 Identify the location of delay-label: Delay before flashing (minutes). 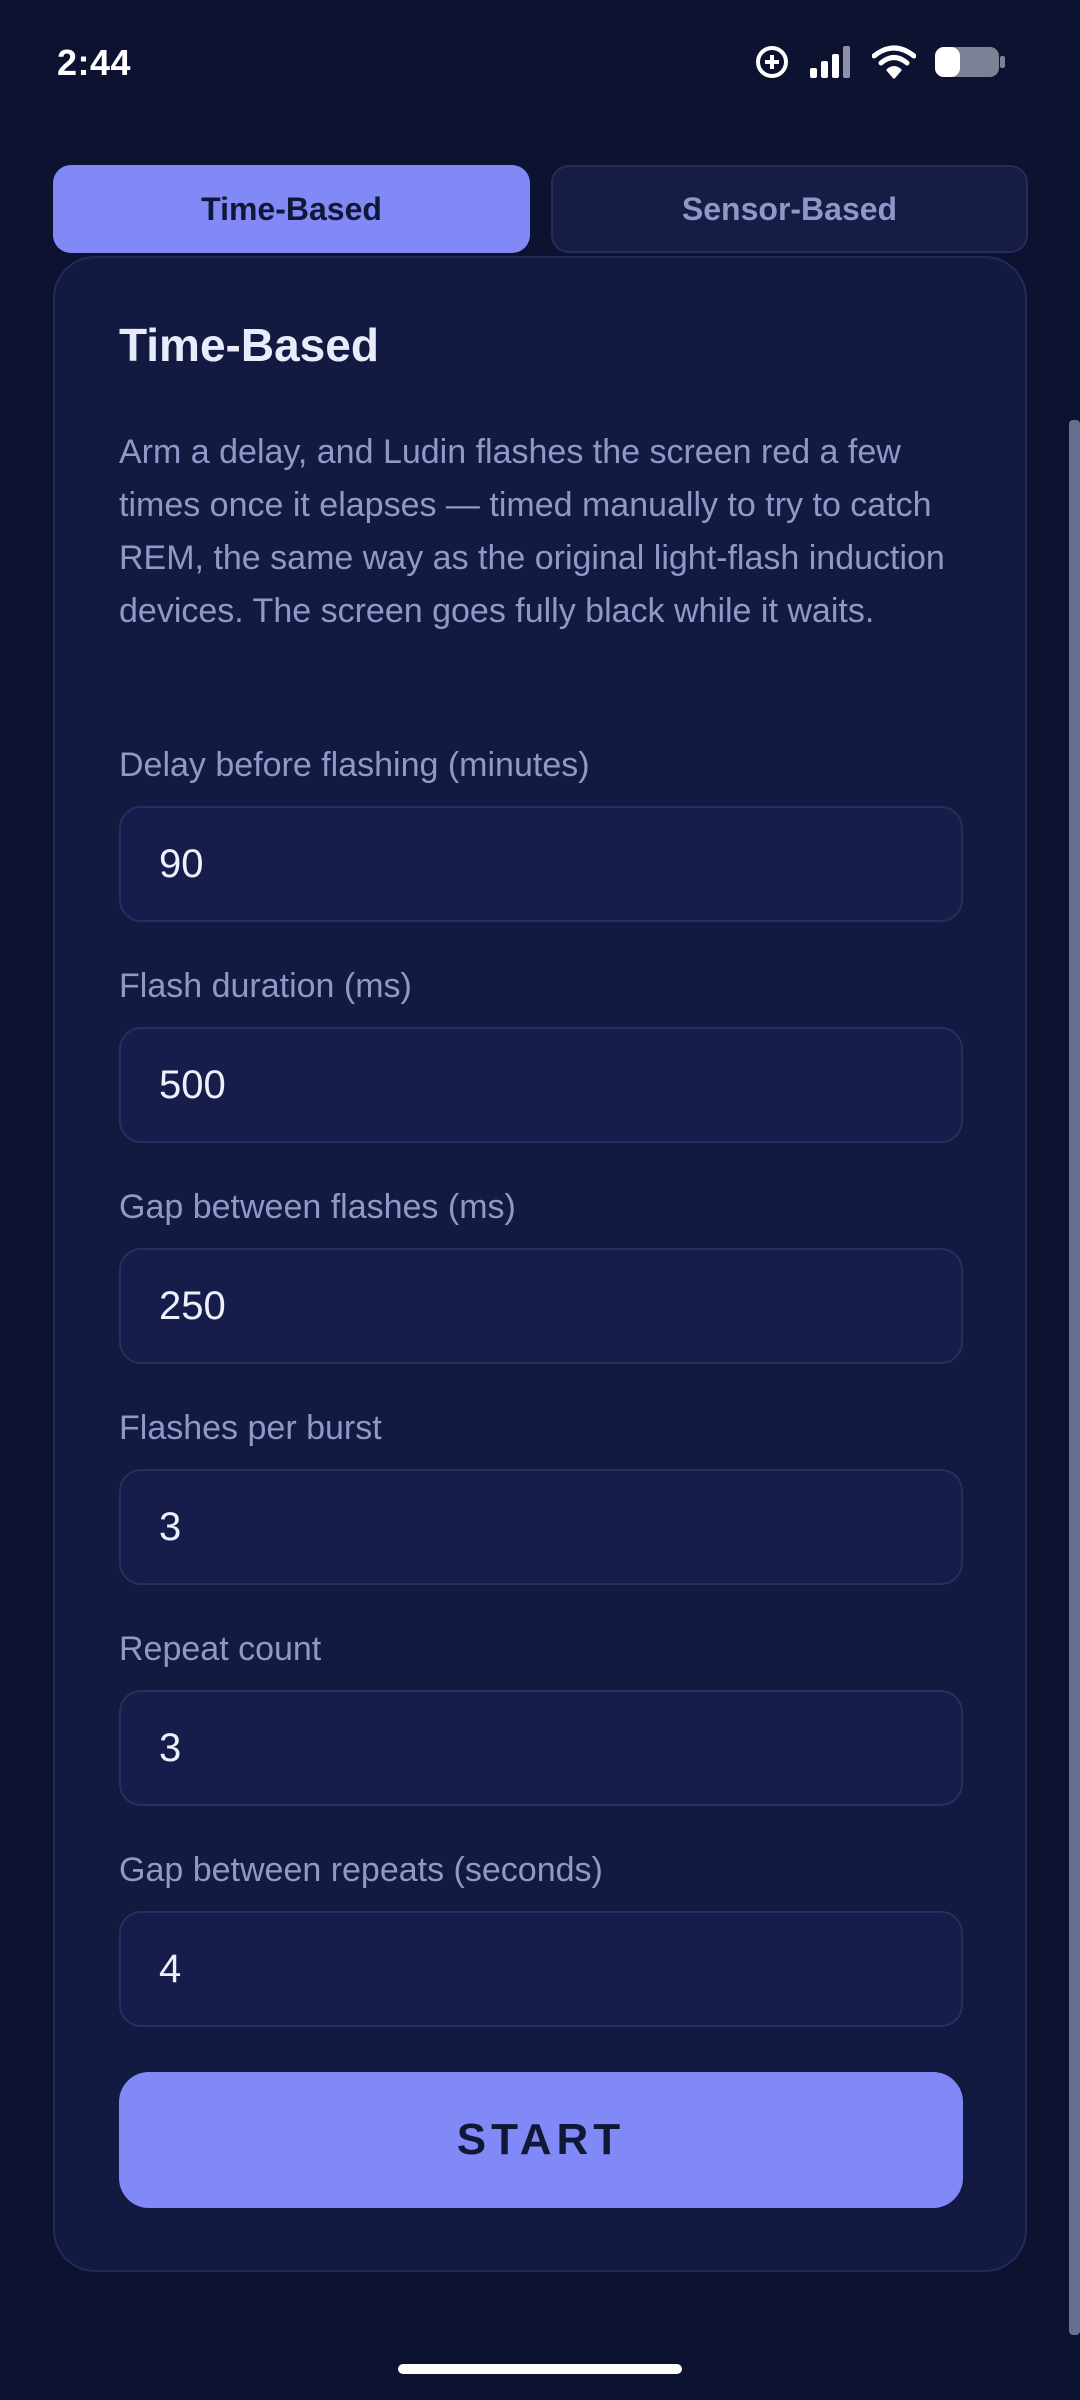
(354, 765).